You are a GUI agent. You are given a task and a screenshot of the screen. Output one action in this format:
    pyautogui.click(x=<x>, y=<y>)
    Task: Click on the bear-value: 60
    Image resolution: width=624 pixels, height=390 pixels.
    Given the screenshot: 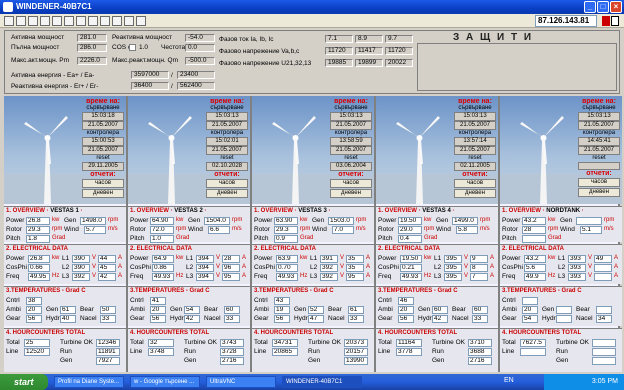 What is the action you would take?
    pyautogui.click(x=232, y=310)
    